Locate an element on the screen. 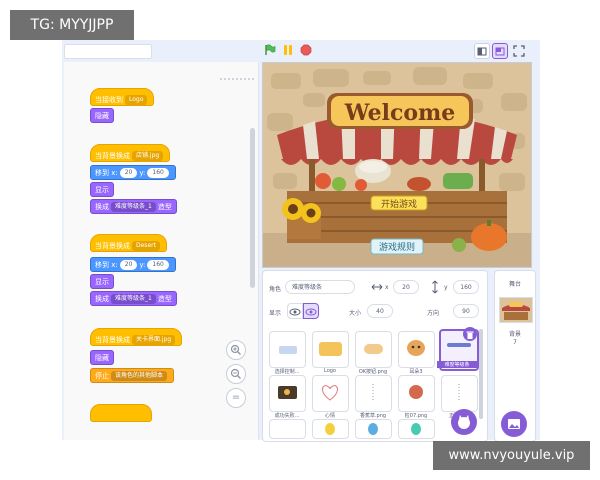 Image resolution: width=600 pixels, height=480 pixels. sprite-name: 心情 is located at coordinates (329, 416).